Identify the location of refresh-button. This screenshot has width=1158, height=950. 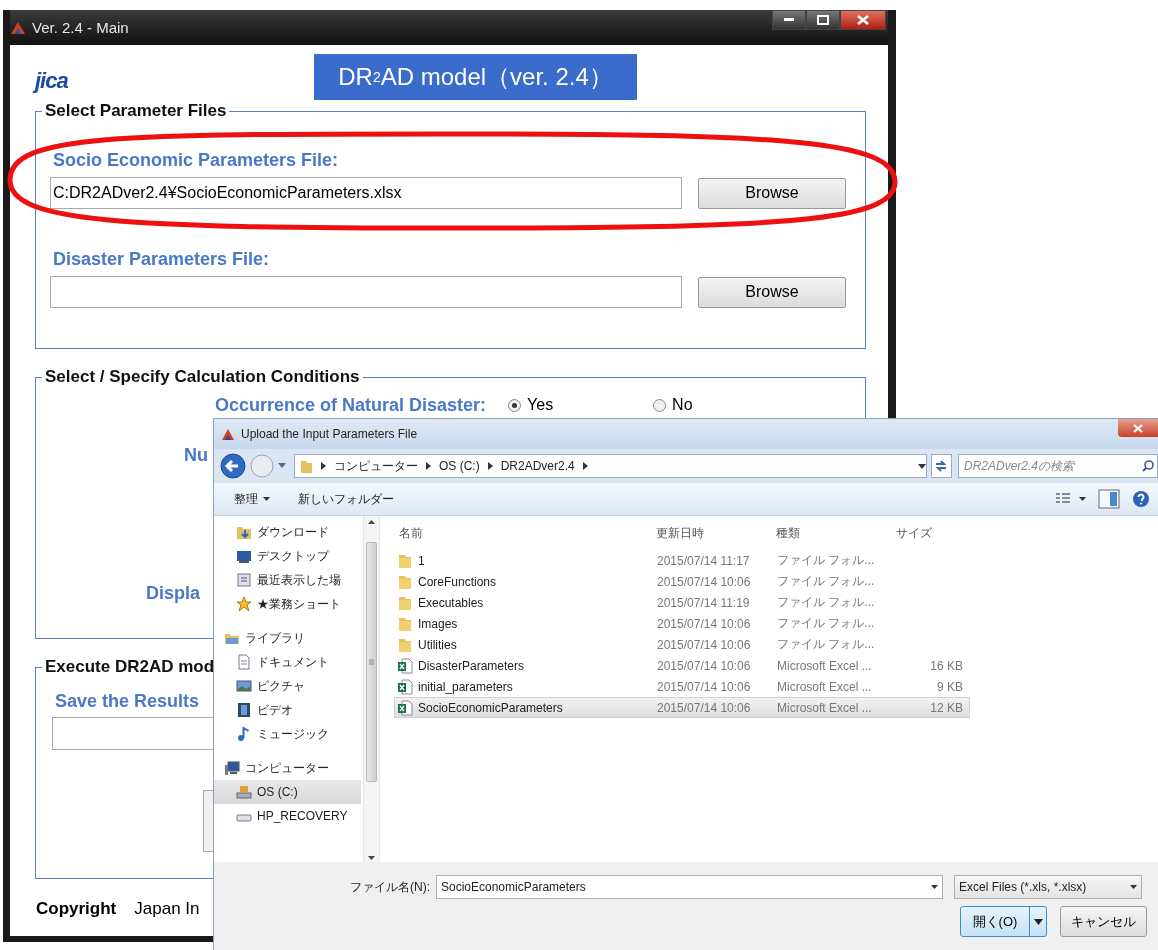
(941, 466).